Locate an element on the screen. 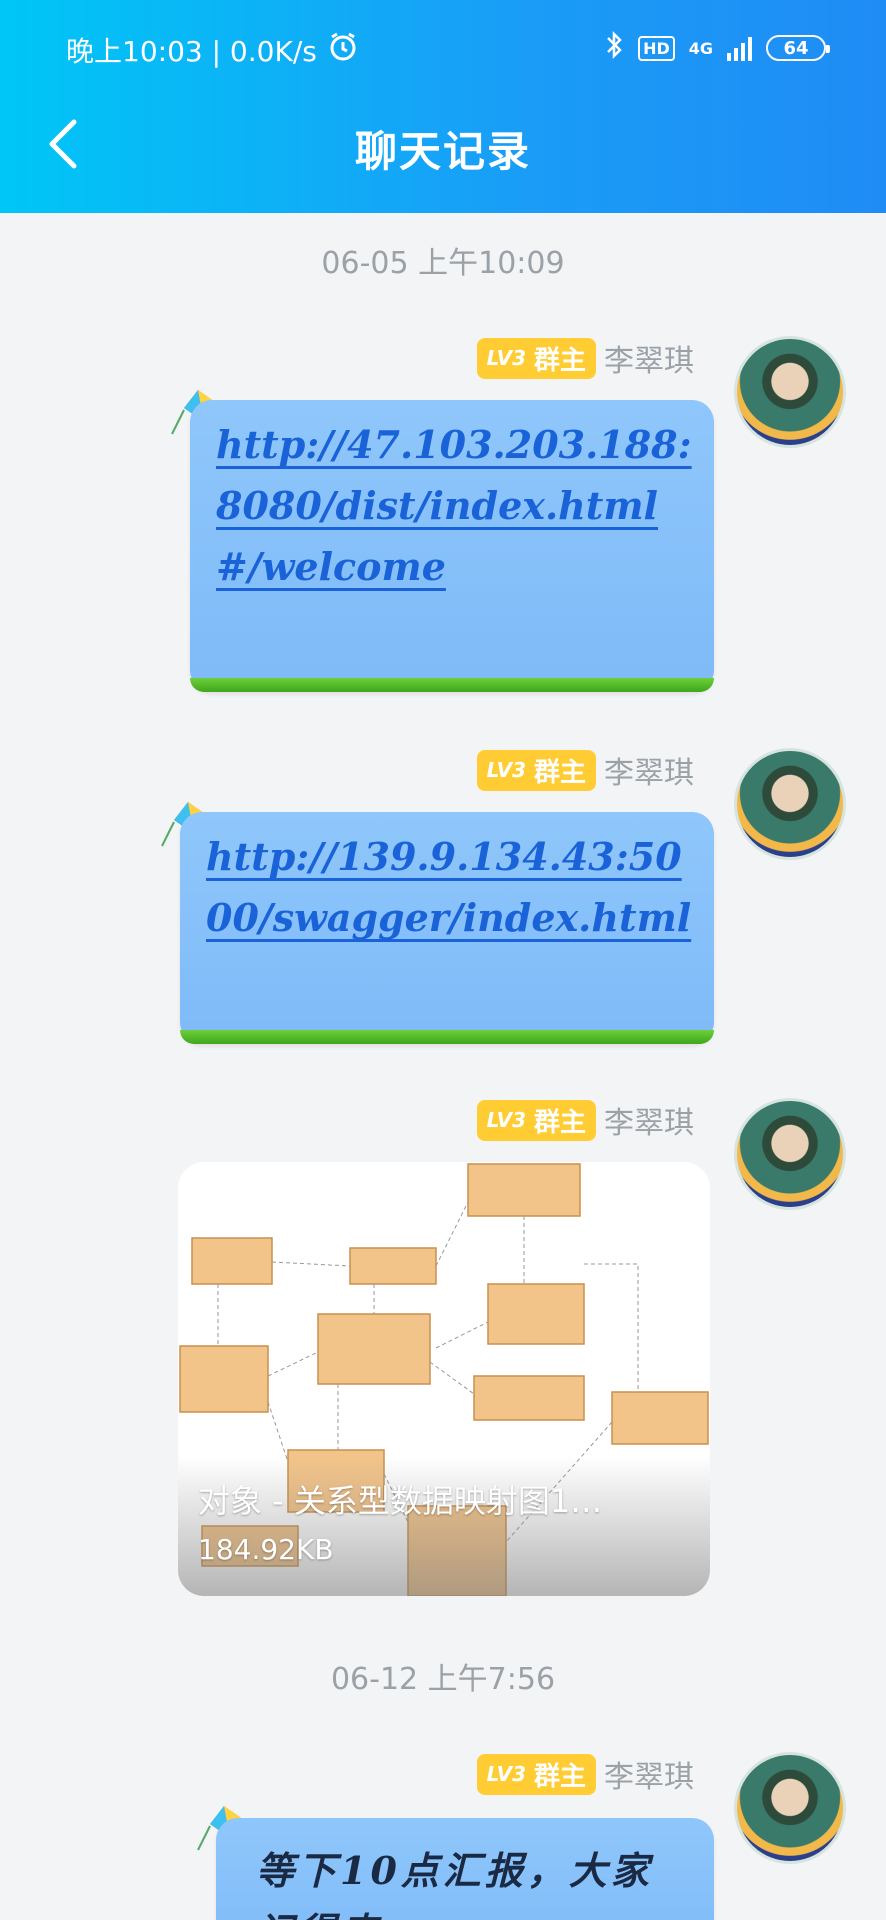 The height and width of the screenshot is (1920, 886). message-bubble: 等下10点汇报，大家记得来 is located at coordinates (465, 1869).